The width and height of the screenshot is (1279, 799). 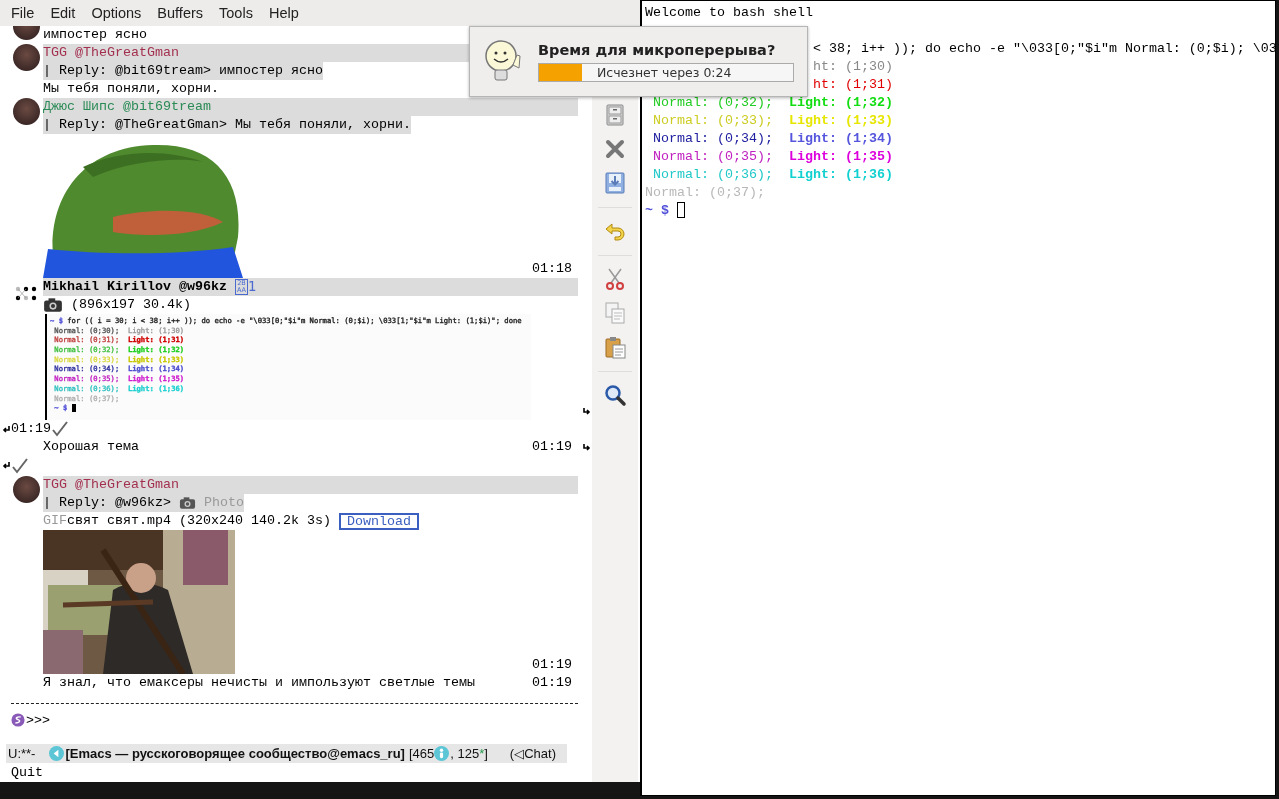 What do you see at coordinates (283, 13) in the screenshot?
I see `menu-item: Help` at bounding box center [283, 13].